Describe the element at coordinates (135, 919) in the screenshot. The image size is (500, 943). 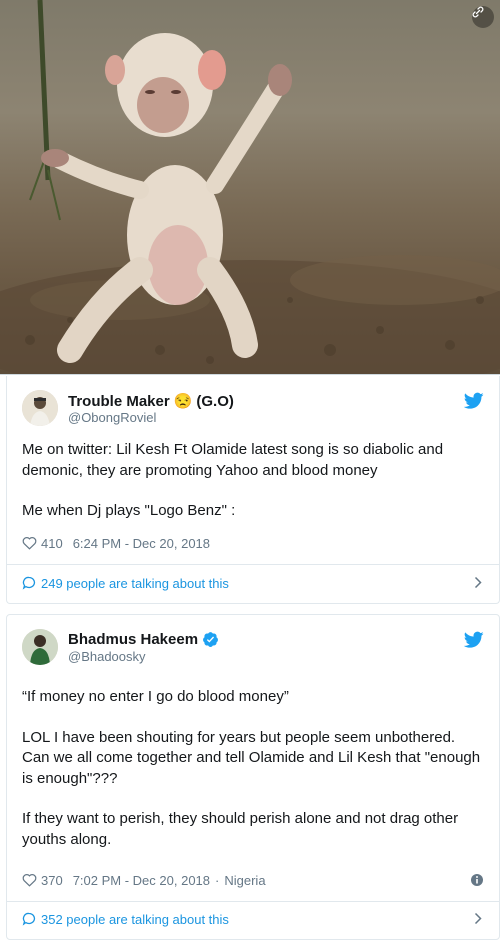
I see `talking-text: 352 people are talking about this` at that location.